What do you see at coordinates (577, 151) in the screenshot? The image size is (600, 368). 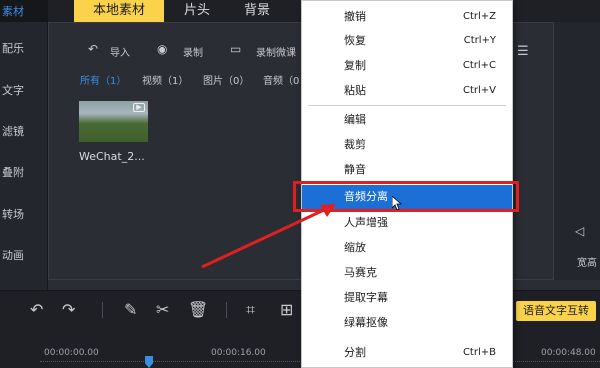 I see `preview-panel` at bounding box center [577, 151].